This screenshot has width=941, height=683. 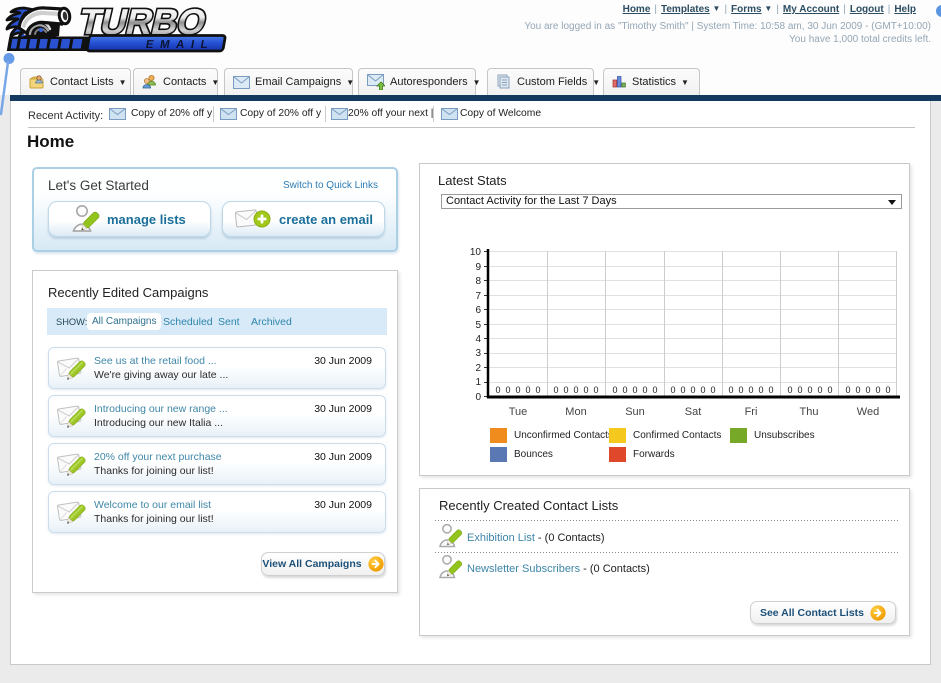 I want to click on svg-text: Thu, so click(x=809, y=412).